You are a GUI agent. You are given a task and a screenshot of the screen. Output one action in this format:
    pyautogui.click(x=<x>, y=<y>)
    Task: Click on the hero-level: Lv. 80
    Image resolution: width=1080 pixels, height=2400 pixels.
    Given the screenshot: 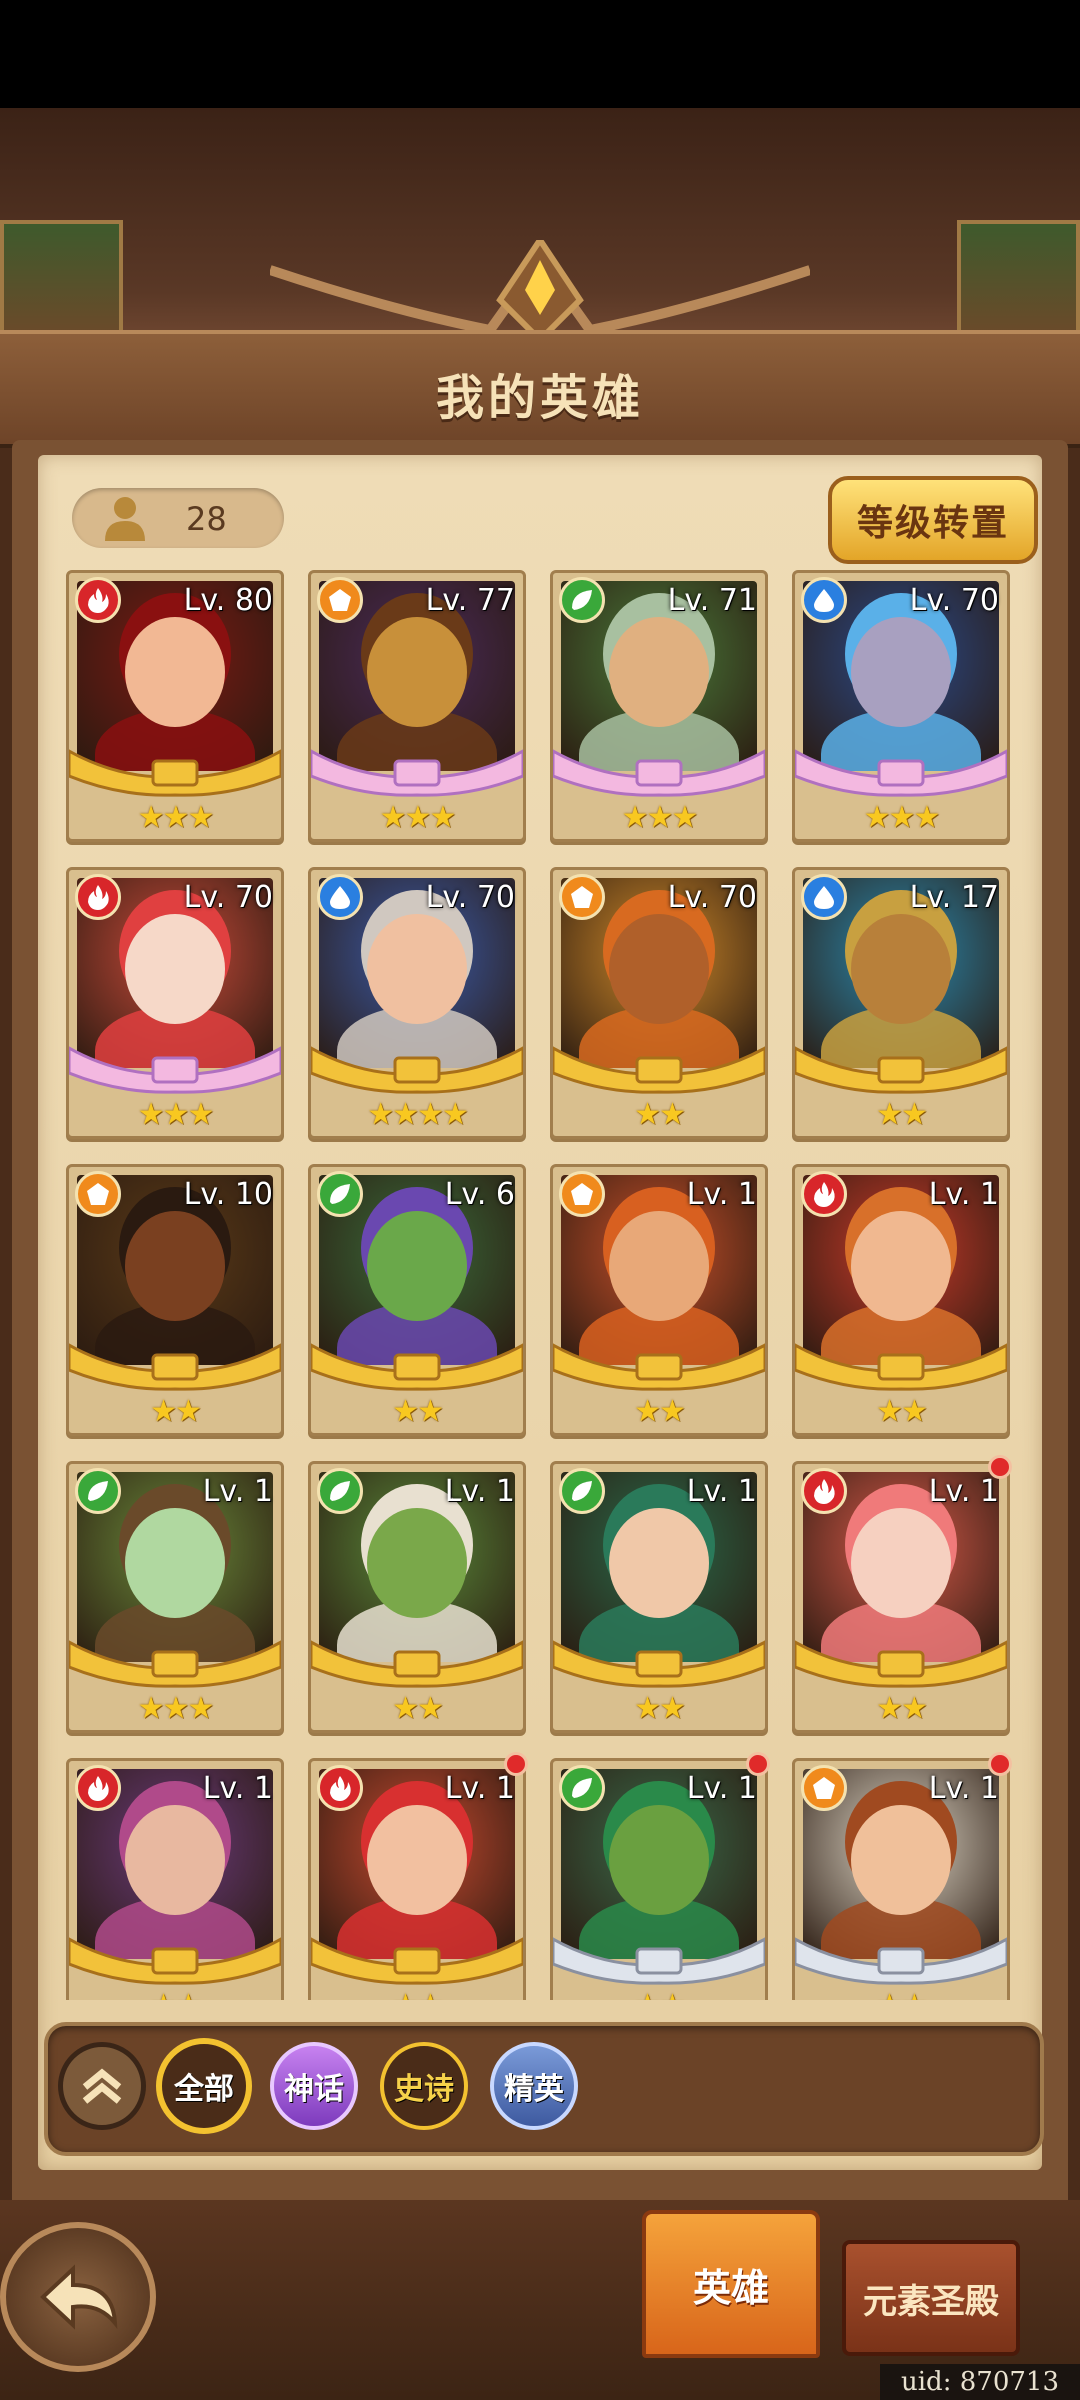 What is the action you would take?
    pyautogui.click(x=228, y=600)
    